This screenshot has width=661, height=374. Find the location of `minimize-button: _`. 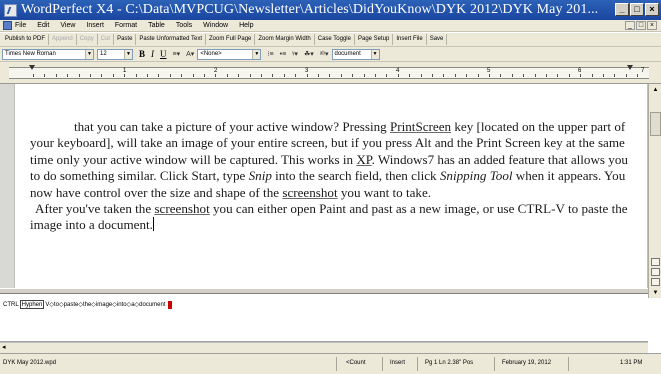

minimize-button: _ is located at coordinates (622, 9).